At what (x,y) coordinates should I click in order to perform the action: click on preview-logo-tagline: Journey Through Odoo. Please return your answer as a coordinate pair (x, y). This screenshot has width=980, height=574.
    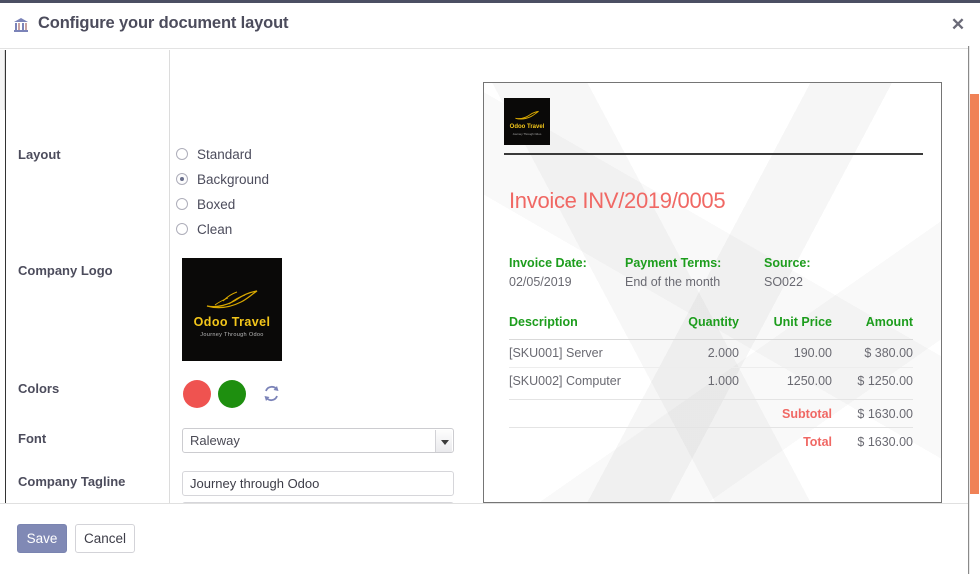
    Looking at the image, I should click on (527, 134).